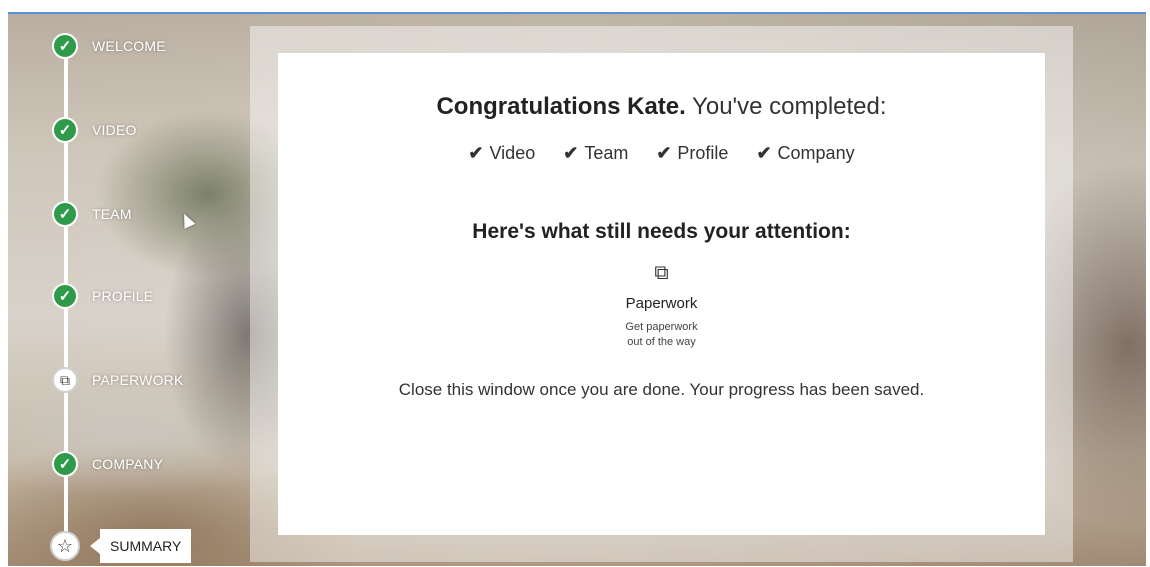  Describe the element at coordinates (114, 130) in the screenshot. I see `step-label: VIDEO` at that location.